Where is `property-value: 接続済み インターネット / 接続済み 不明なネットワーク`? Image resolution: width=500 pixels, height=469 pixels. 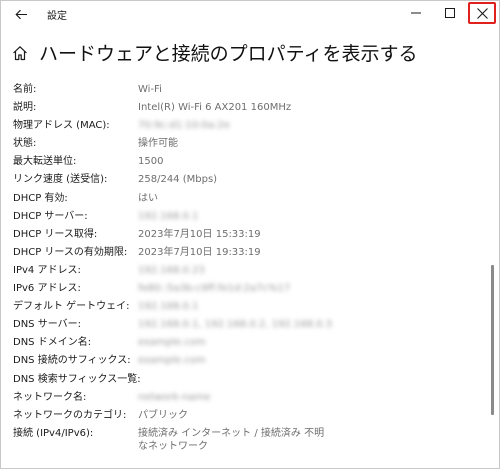 property-value: 接続済み インターネット / 接続済み 不明なネットワーク is located at coordinates (231, 439).